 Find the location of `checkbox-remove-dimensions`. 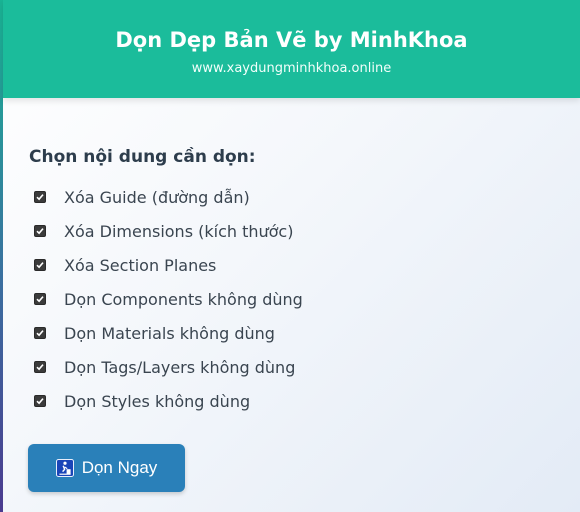

checkbox-remove-dimensions is located at coordinates (40, 231).